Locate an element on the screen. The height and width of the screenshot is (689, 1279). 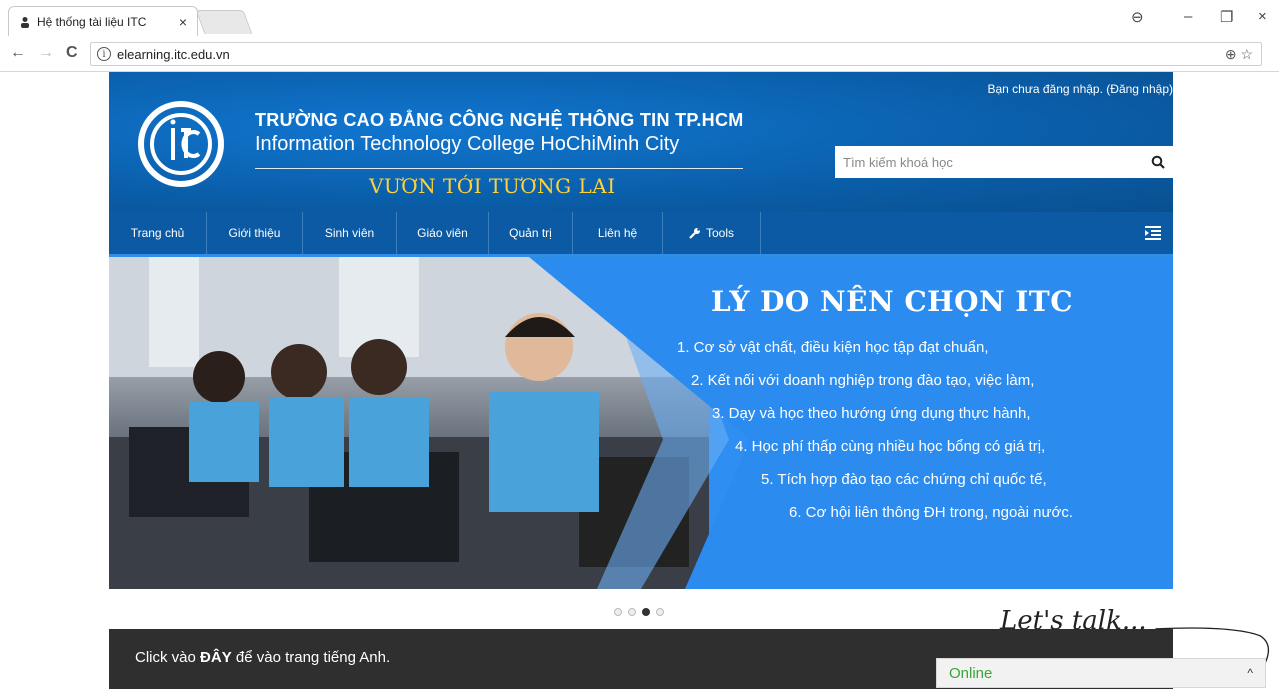
nav-label: Giáo viên is located at coordinates (442, 233).